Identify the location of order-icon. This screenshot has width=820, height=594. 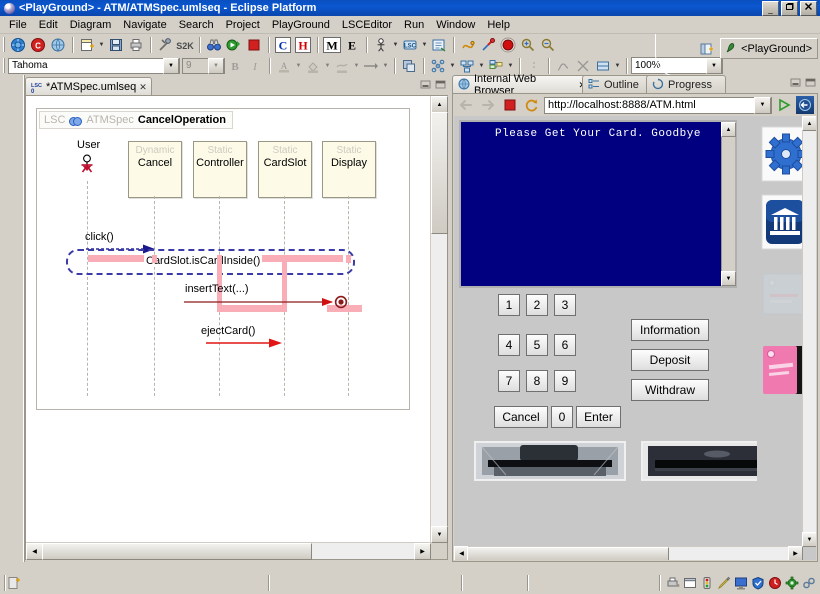
(409, 65).